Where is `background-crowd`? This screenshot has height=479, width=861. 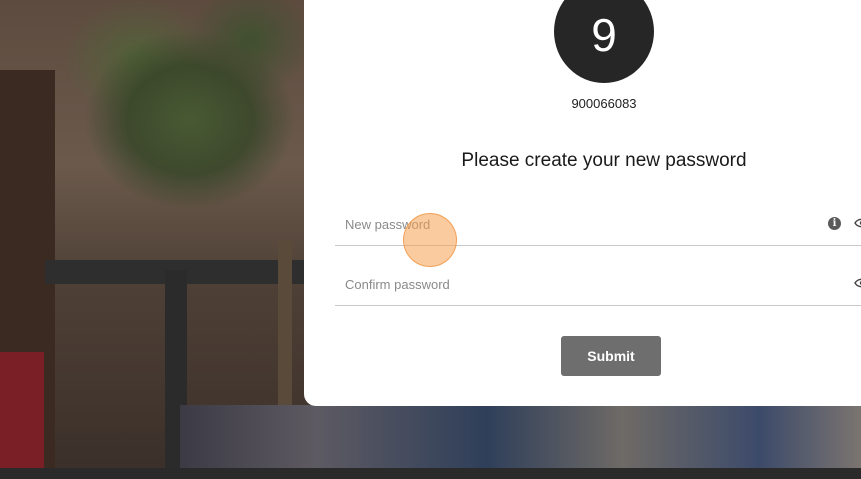
background-crowd is located at coordinates (520, 436).